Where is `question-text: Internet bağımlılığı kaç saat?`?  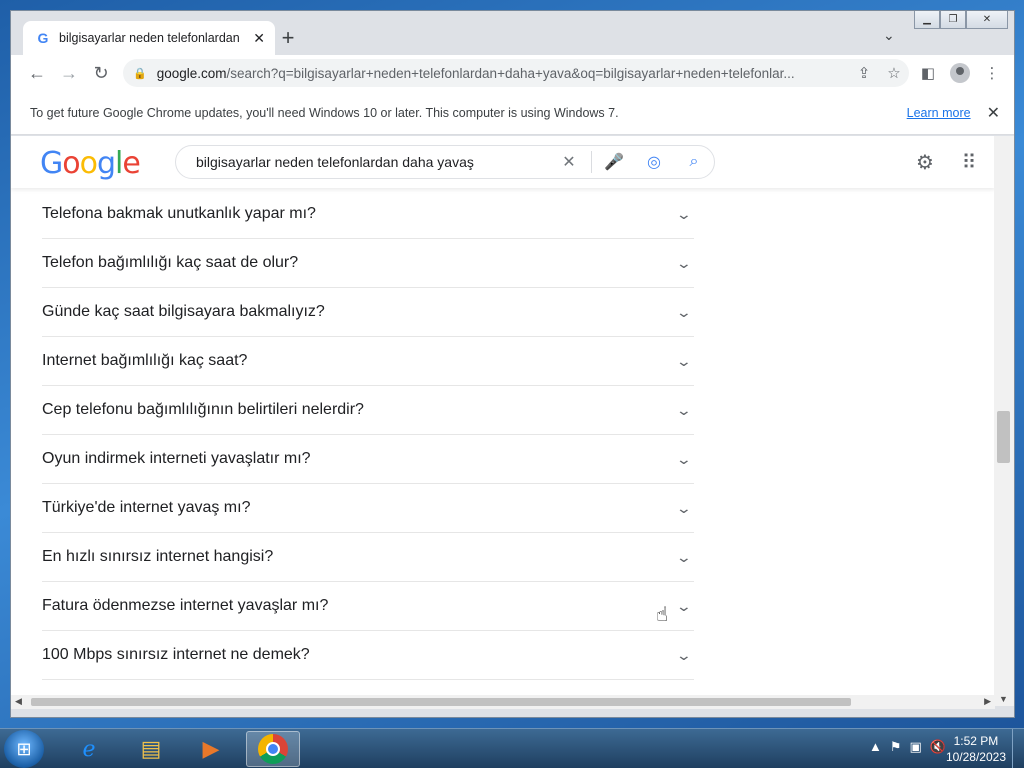 question-text: Internet bağımlılığı kaç saat? is located at coordinates (145, 360).